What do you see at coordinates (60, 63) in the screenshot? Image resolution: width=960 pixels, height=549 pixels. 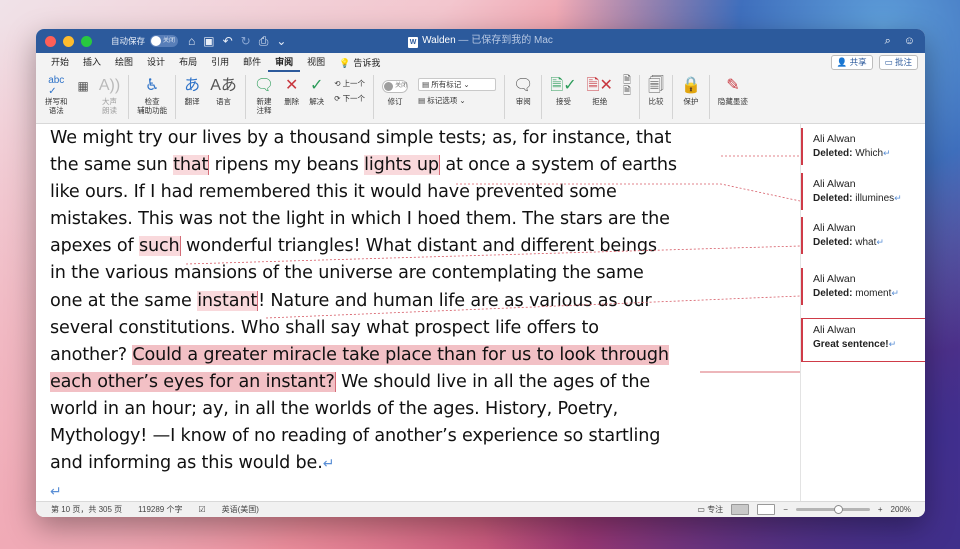 I see `tab-home: 开始` at bounding box center [60, 63].